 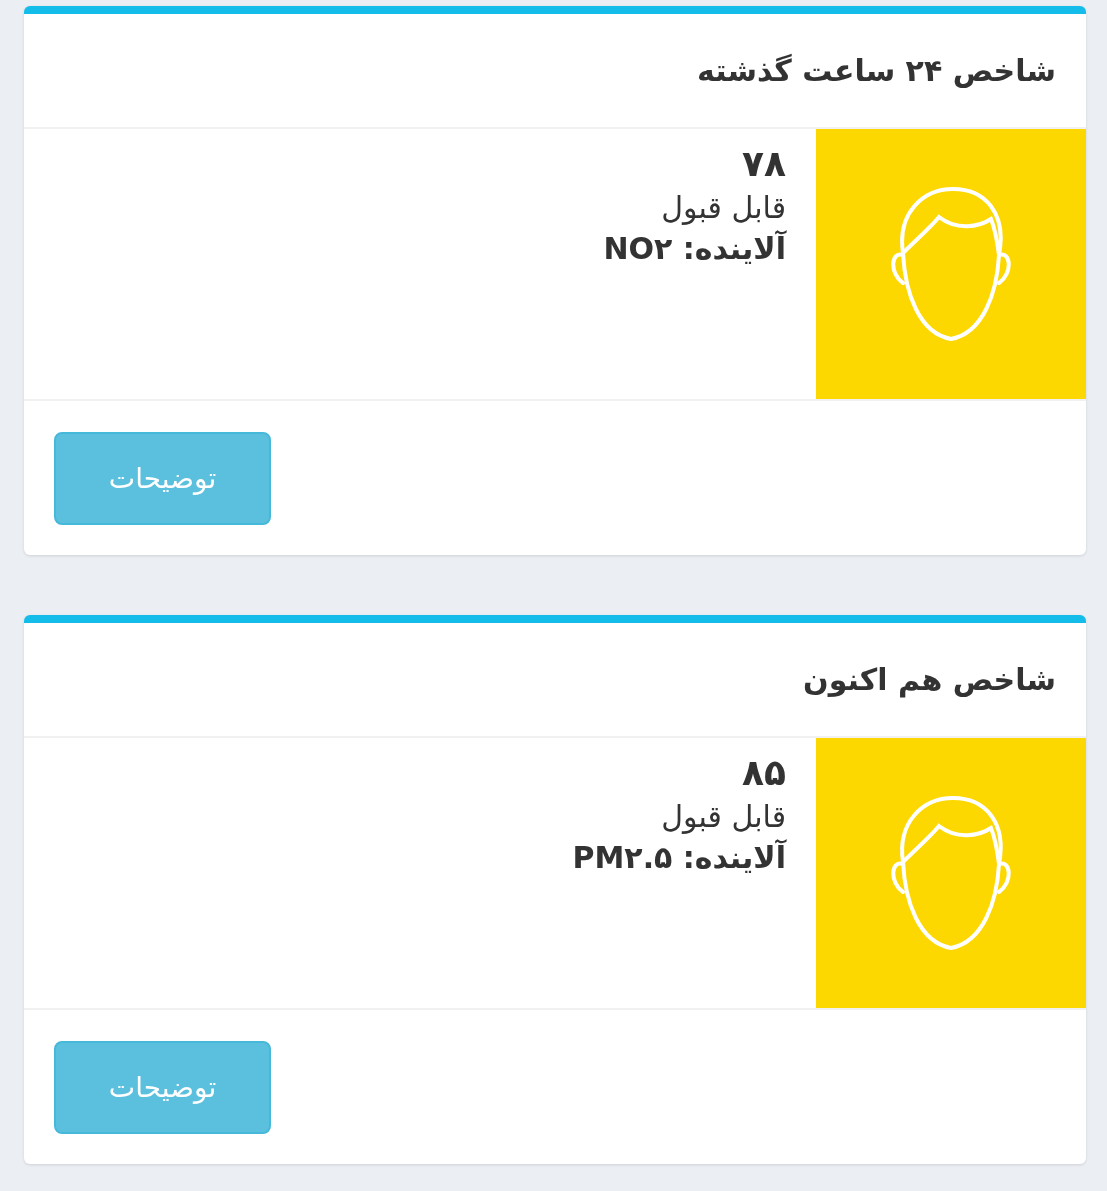 What do you see at coordinates (694, 248) in the screenshot?
I see `pollutant-label: آلاینده: NO۲` at bounding box center [694, 248].